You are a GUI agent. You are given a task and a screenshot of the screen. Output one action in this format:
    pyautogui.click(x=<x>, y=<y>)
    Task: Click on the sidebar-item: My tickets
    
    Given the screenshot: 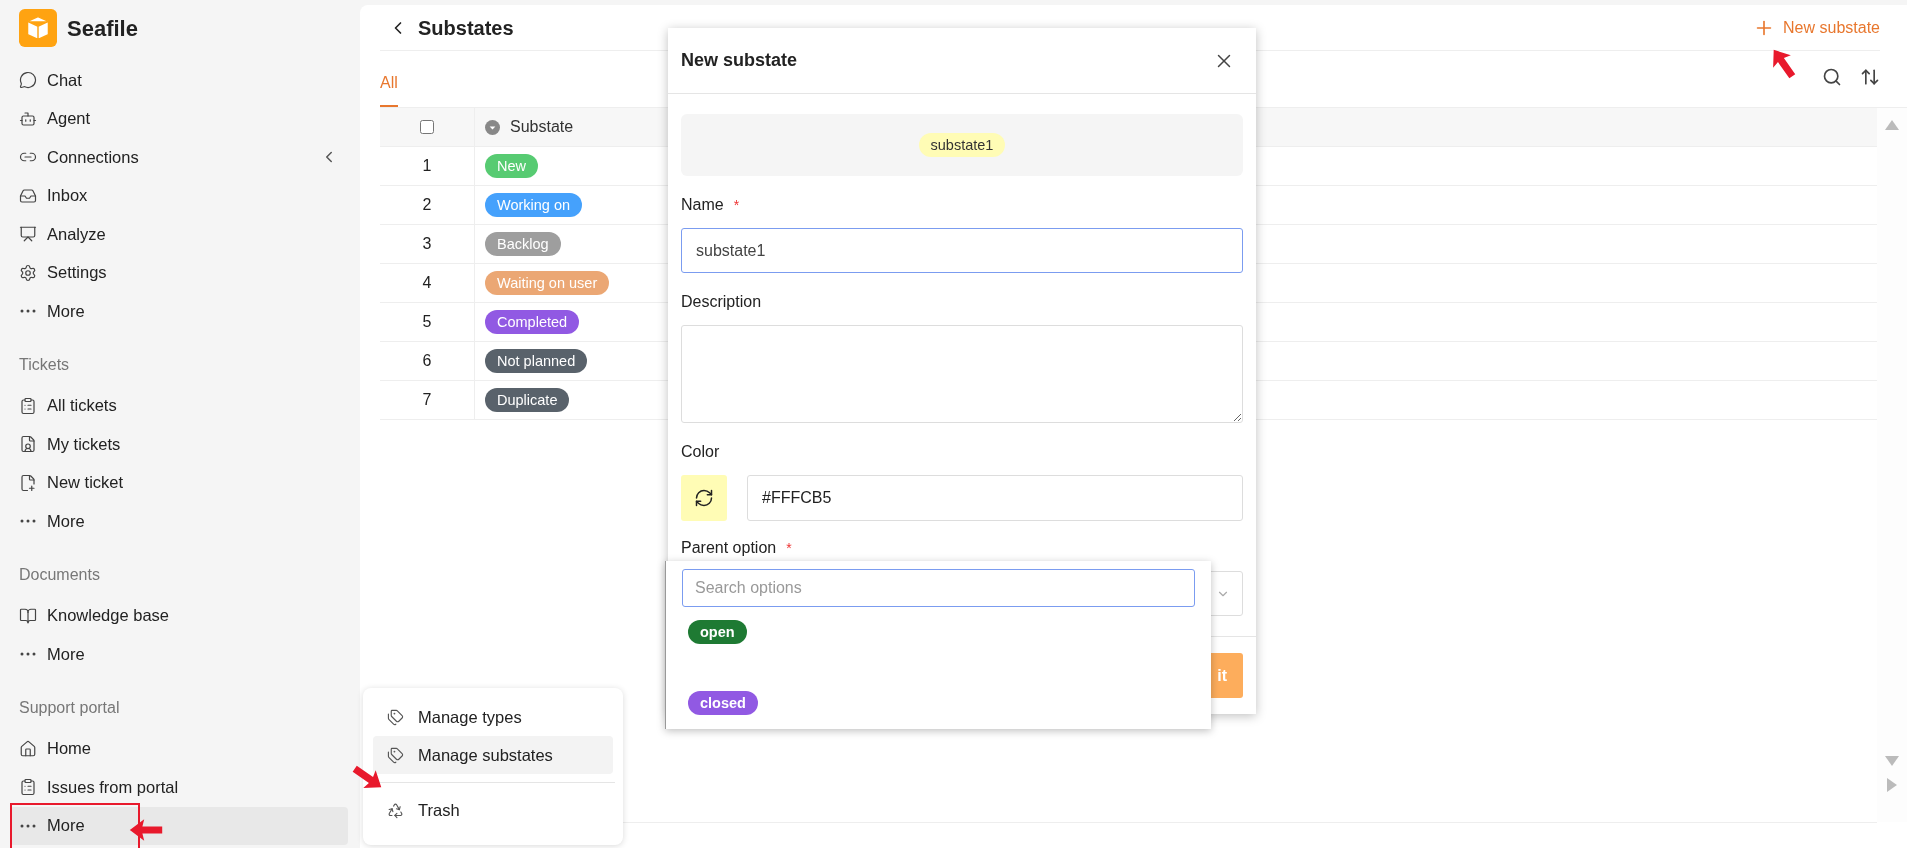 What is the action you would take?
    pyautogui.click(x=179, y=444)
    